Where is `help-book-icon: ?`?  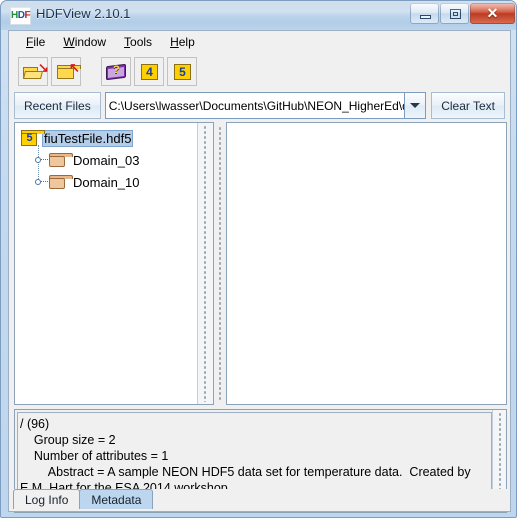
help-book-icon: ? is located at coordinates (117, 72).